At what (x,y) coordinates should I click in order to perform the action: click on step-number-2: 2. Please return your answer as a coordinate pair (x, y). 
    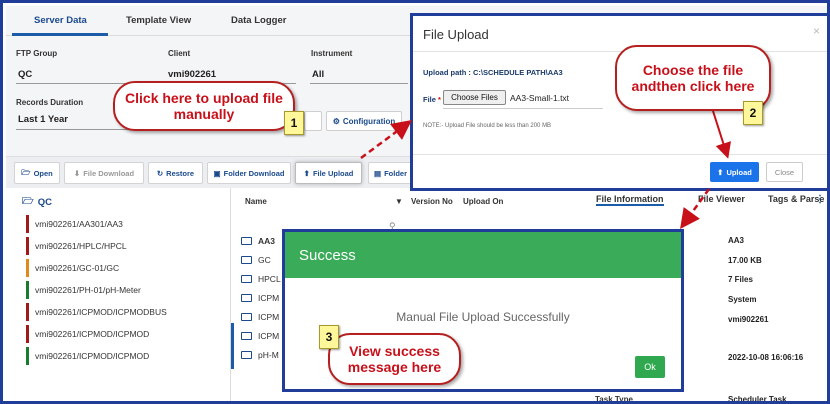
    Looking at the image, I should click on (753, 113).